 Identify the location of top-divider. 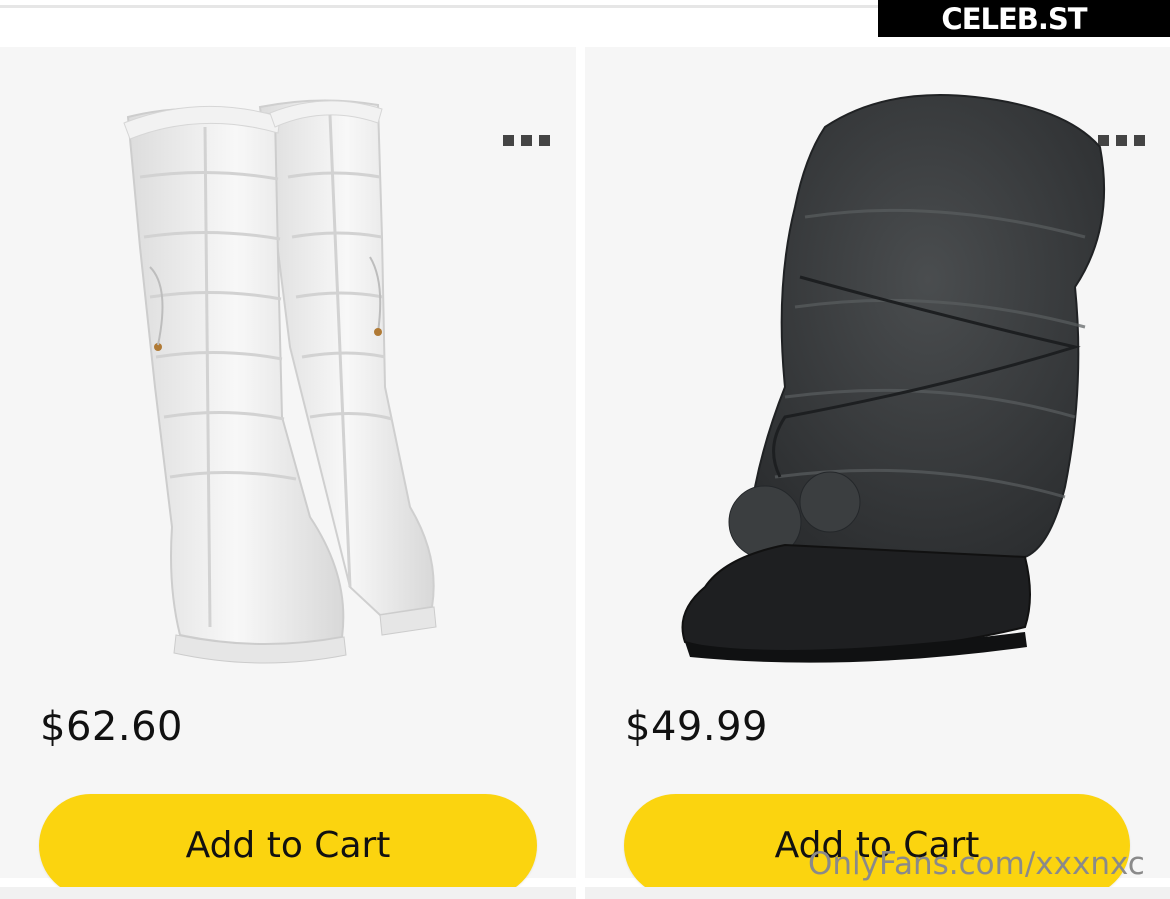
(440, 6).